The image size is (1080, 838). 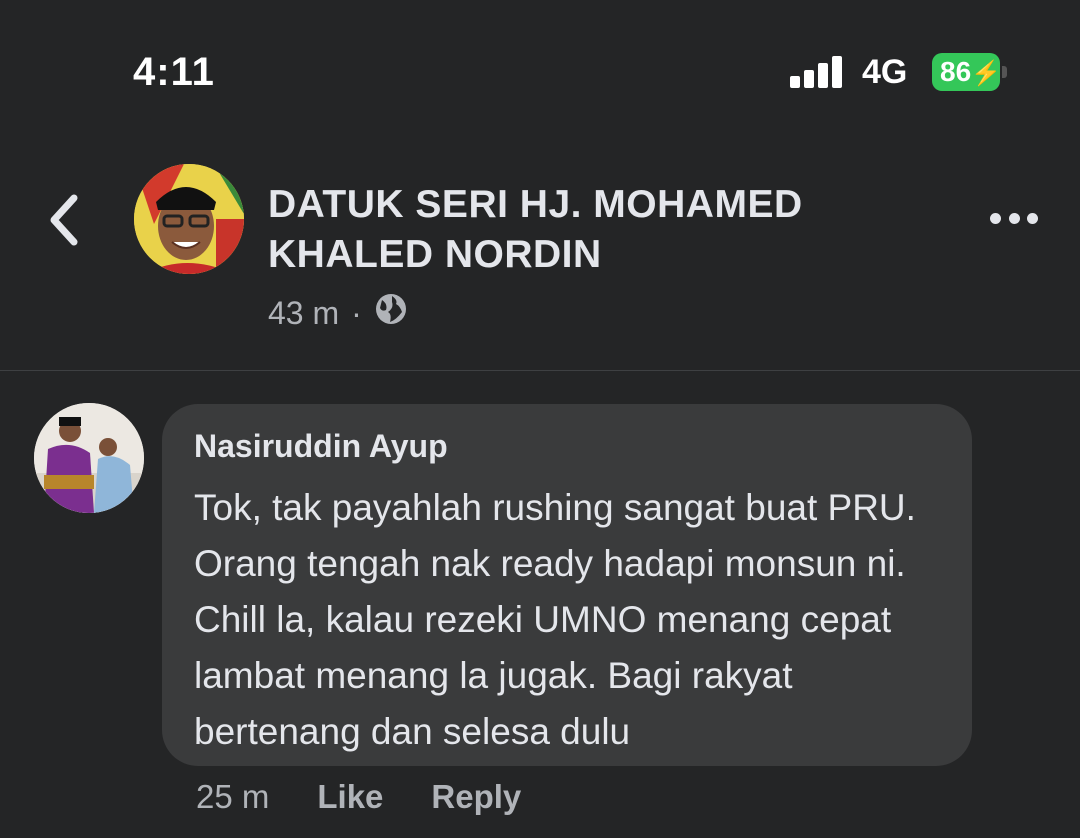 I want to click on status-time: 4:11, so click(x=174, y=72).